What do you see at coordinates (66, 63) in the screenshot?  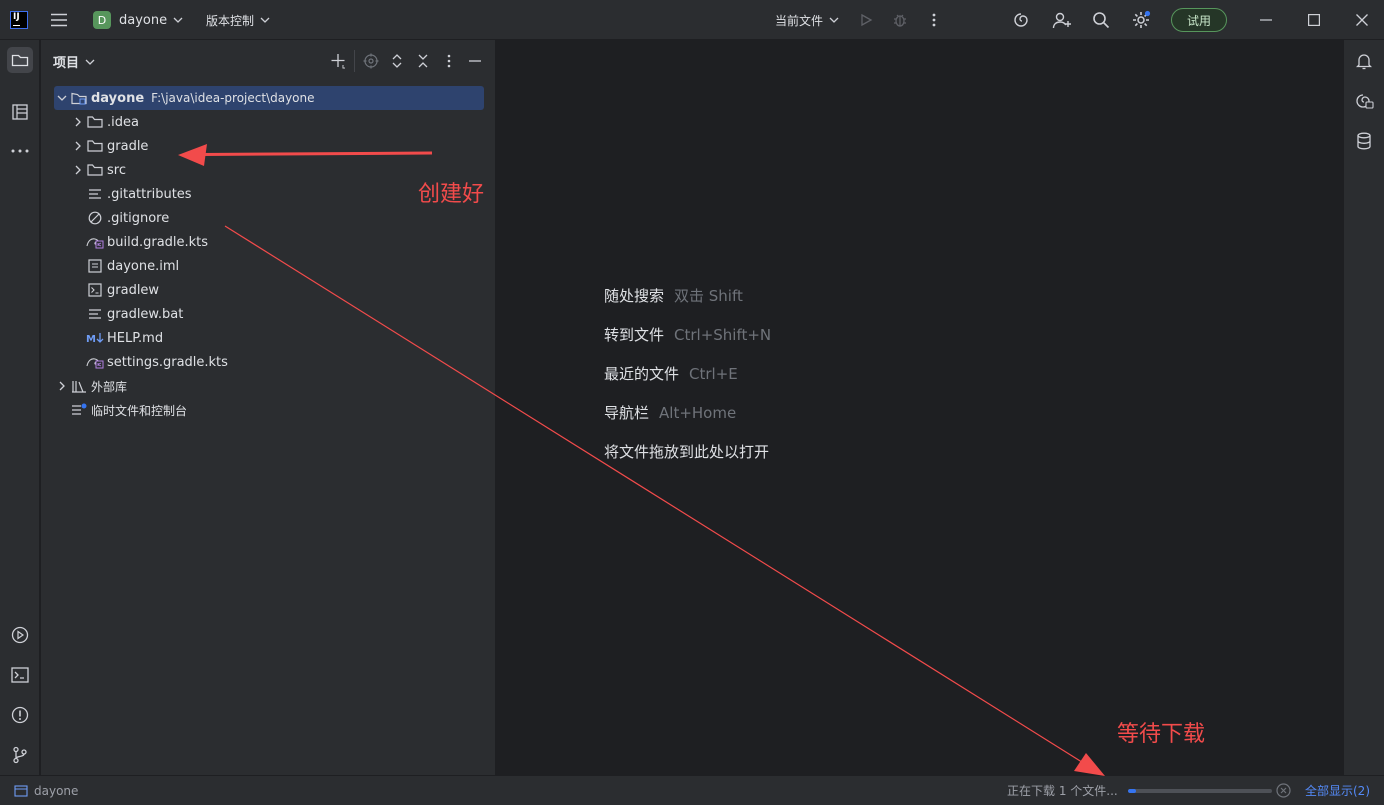 I see `project-panel-title-text: 项目` at bounding box center [66, 63].